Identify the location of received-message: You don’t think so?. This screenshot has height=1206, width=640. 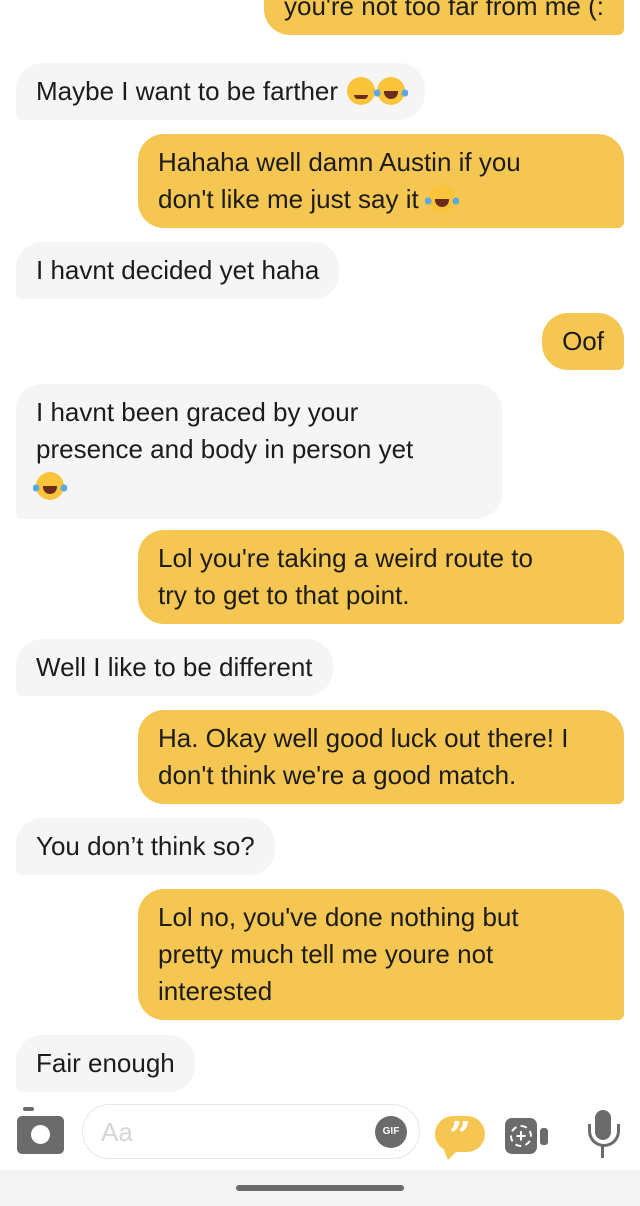
(145, 846).